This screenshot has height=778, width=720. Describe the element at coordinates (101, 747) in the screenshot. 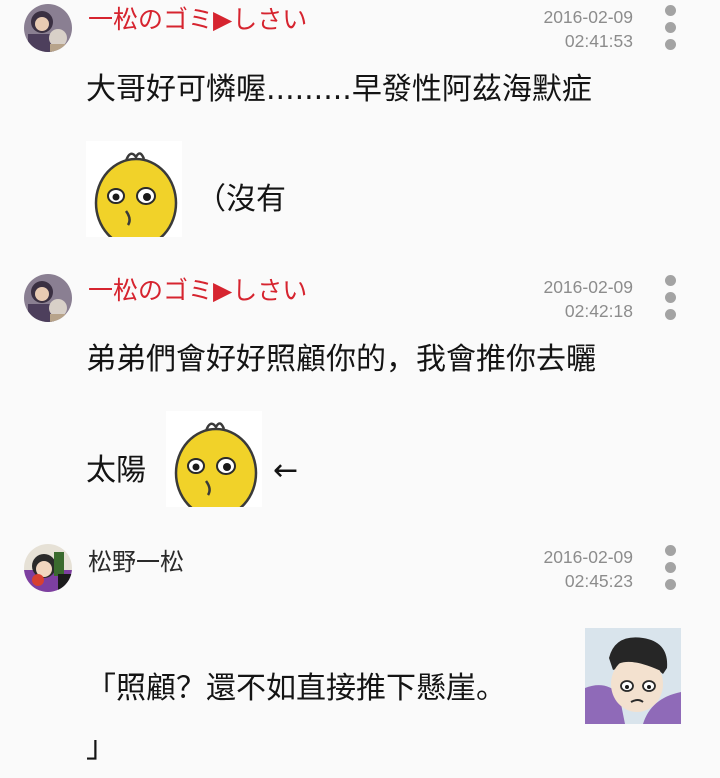

I see `comment-text-line: 」` at that location.